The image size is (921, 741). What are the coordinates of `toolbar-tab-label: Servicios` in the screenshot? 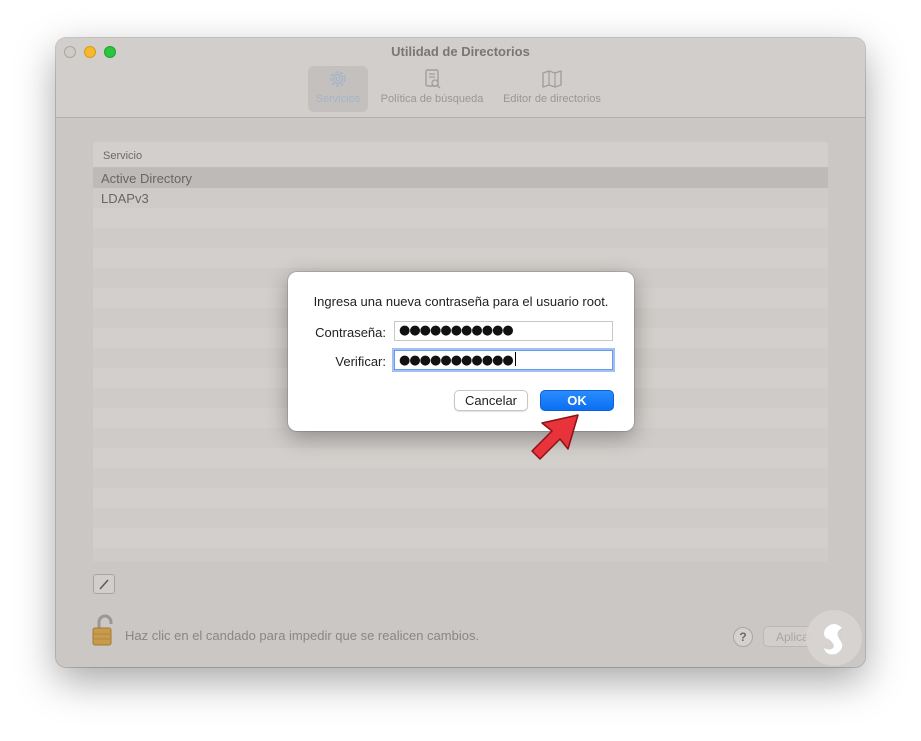 It's located at (338, 99).